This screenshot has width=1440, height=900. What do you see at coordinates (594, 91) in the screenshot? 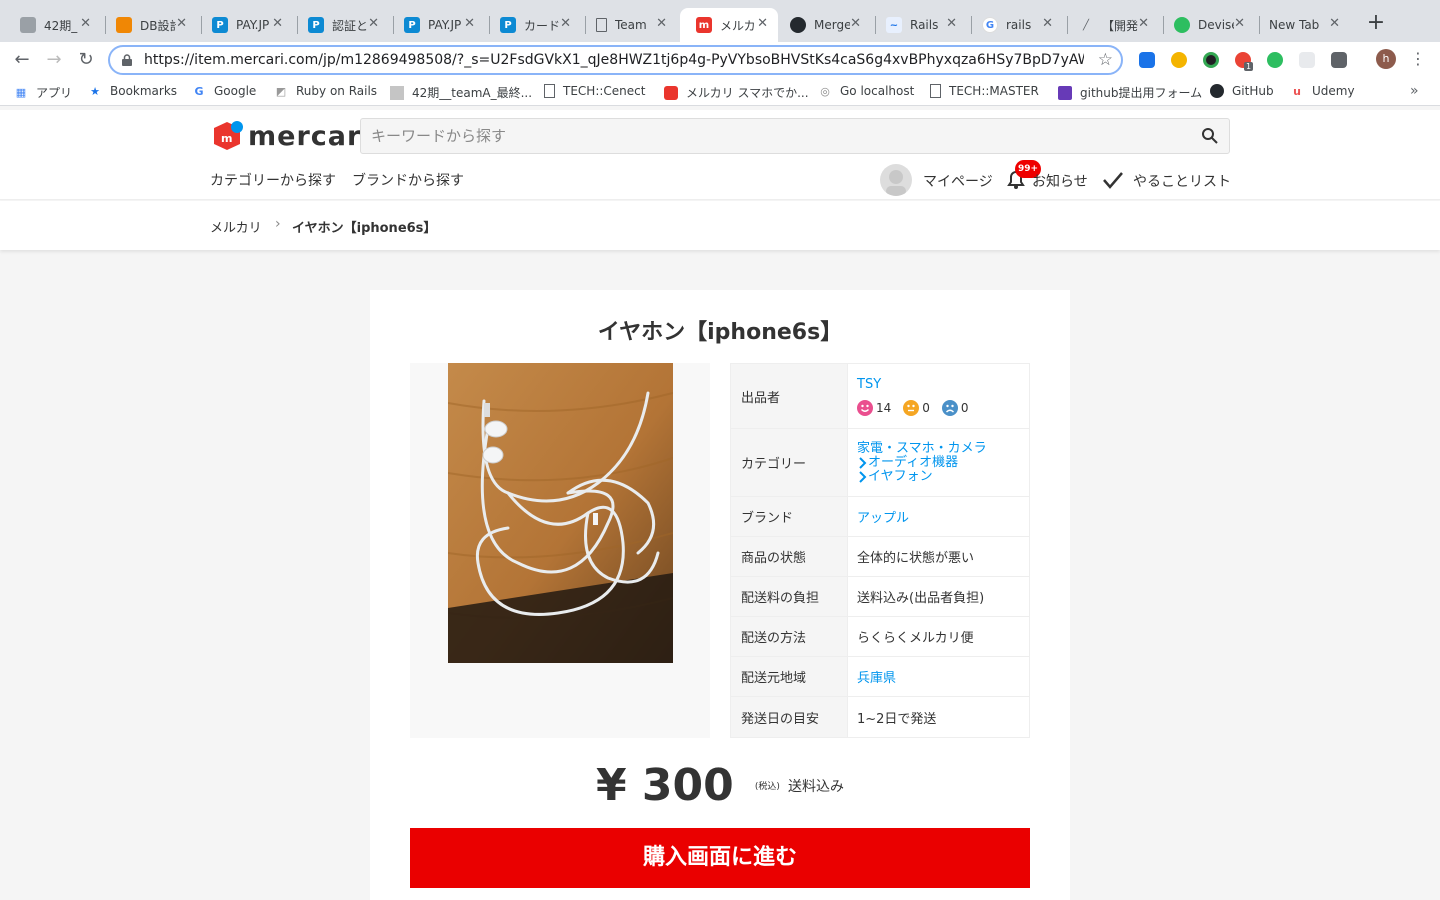
I see `bookmark-item: TECH::Cenect` at bounding box center [594, 91].